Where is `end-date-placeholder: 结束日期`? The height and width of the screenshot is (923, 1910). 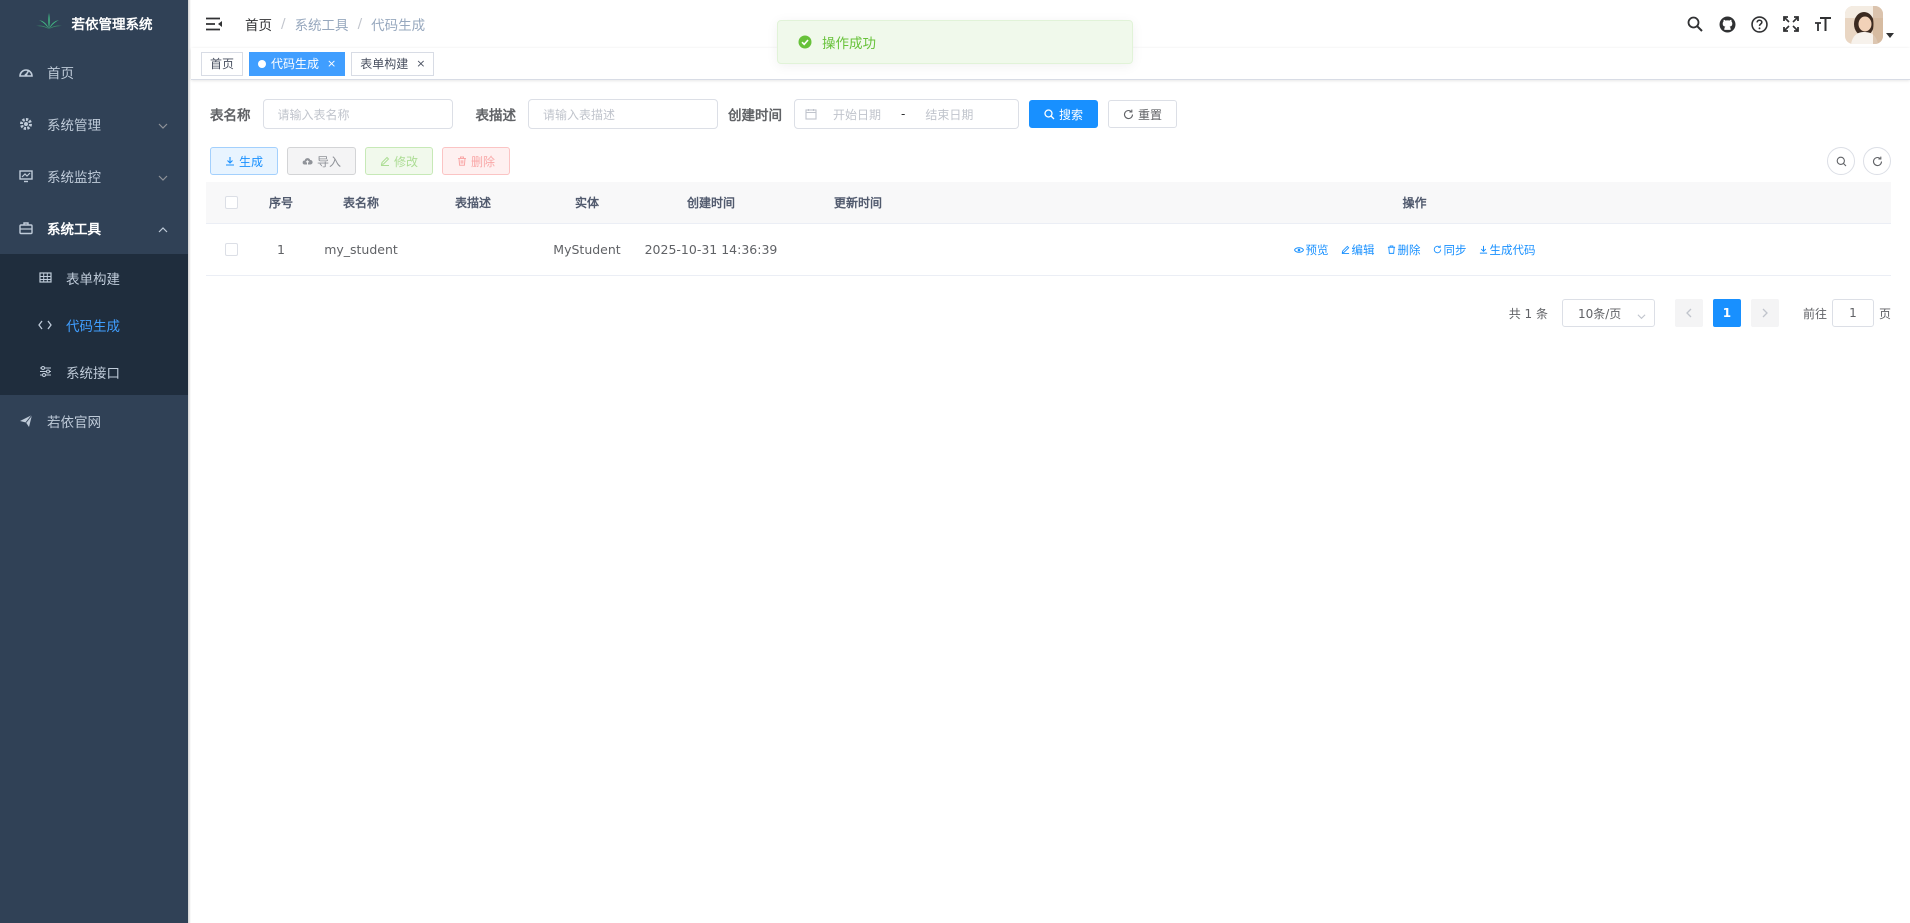 end-date-placeholder: 结束日期 is located at coordinates (949, 114).